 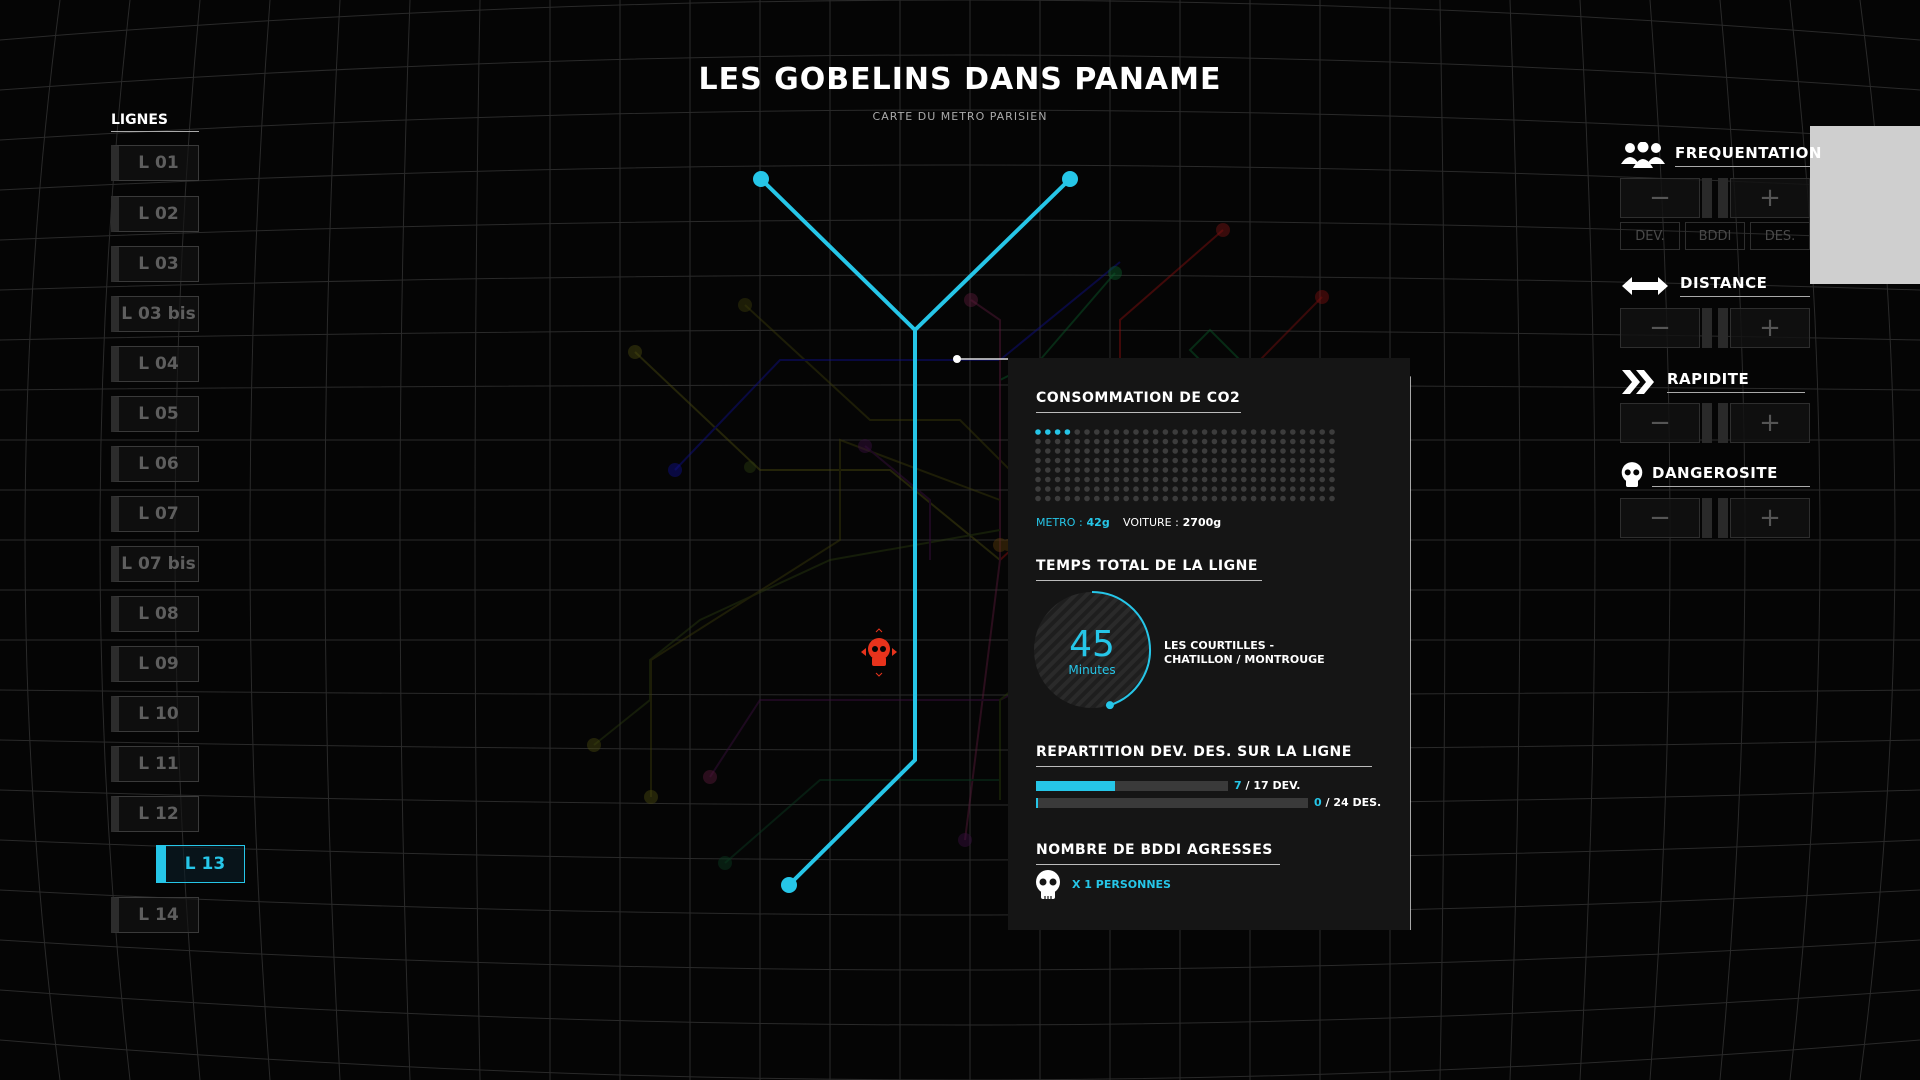 I want to click on frequentation-minus-button: −, so click(x=1660, y=198).